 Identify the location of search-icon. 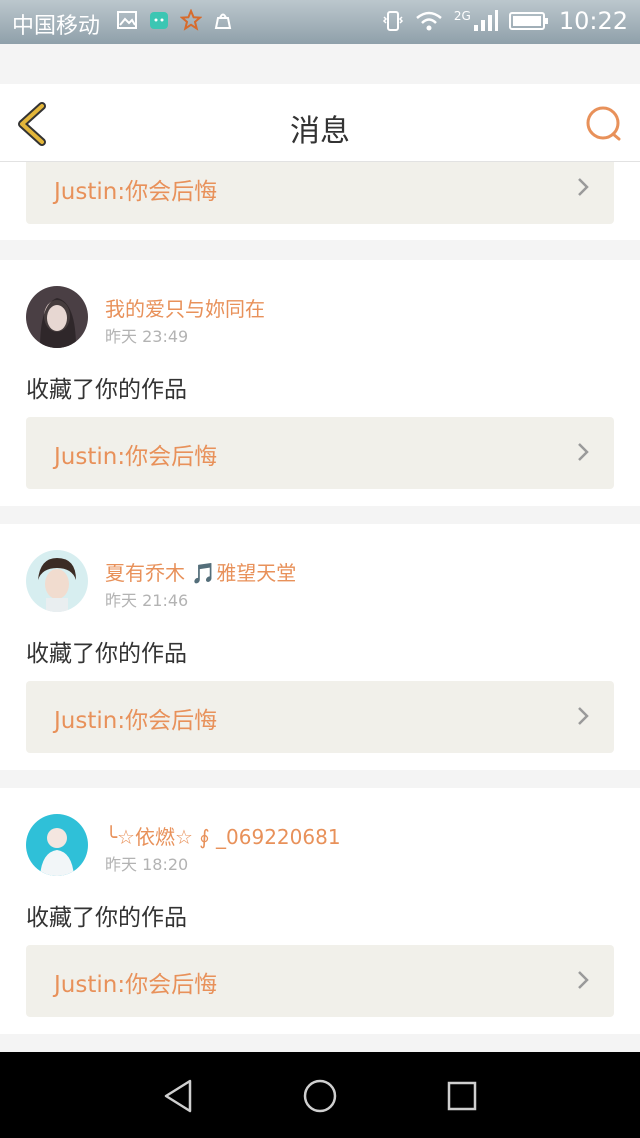
(604, 124).